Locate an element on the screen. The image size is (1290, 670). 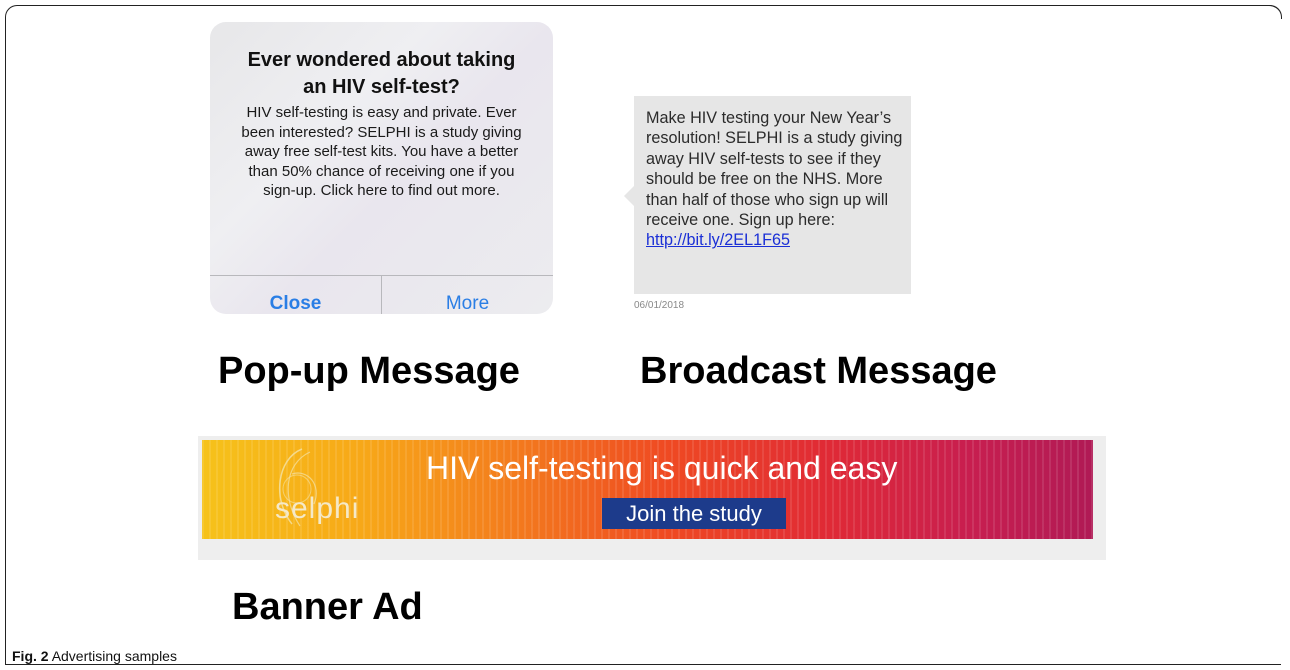
banner-caption: Banner Ad is located at coordinates (327, 607).